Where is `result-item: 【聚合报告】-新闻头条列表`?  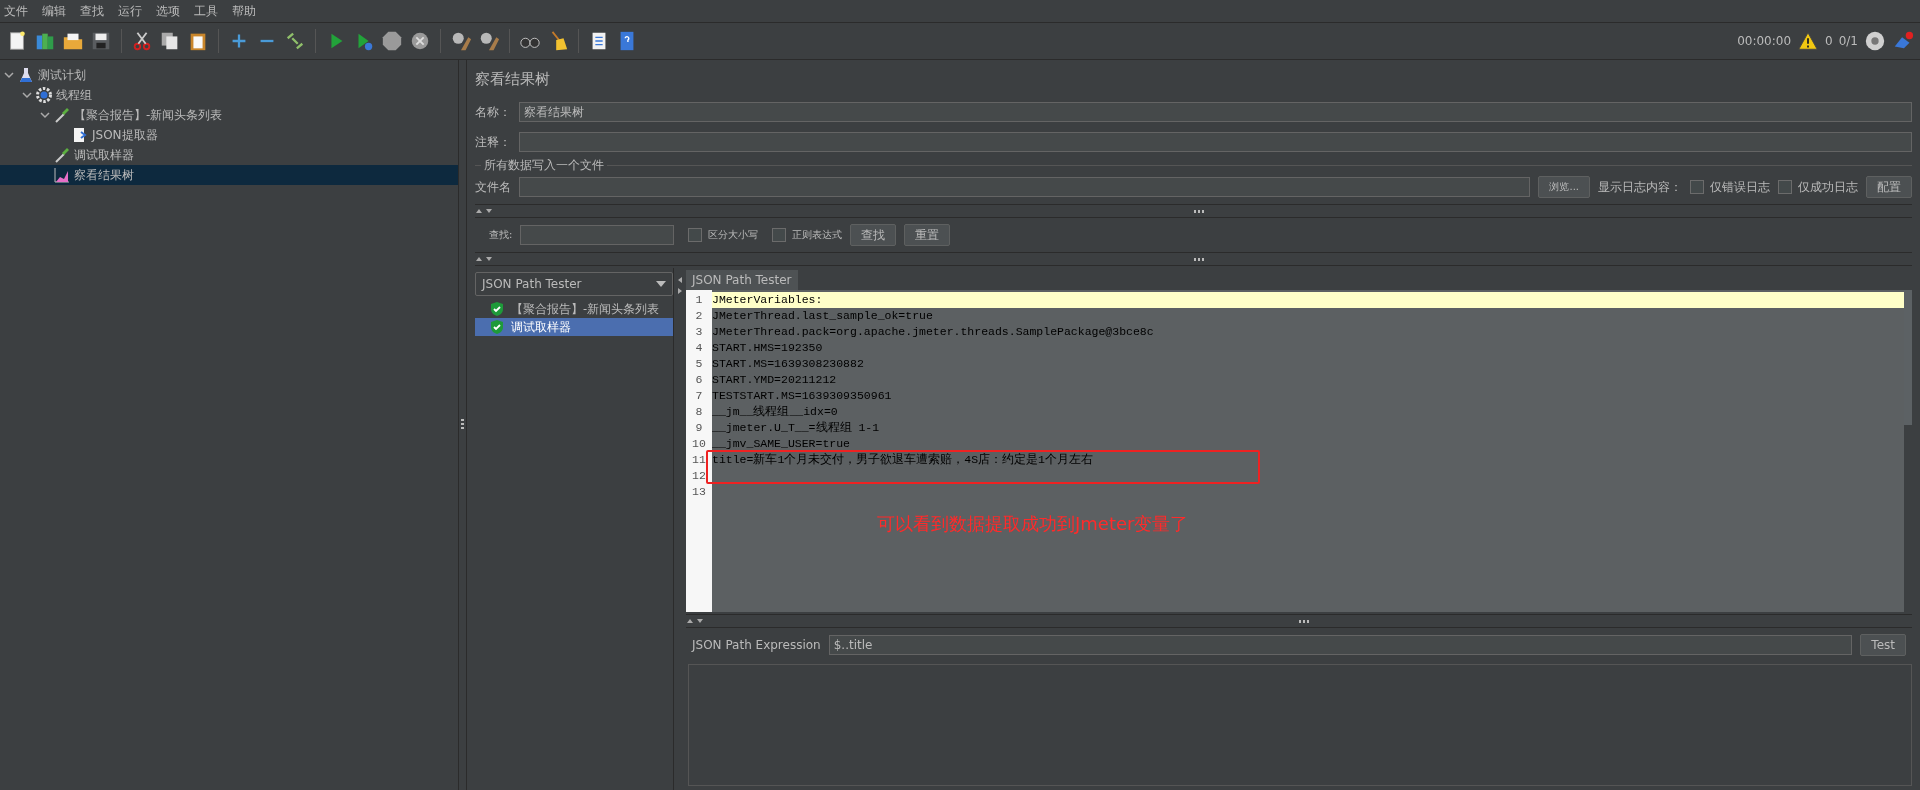 result-item: 【聚合报告】-新闻头条列表 is located at coordinates (574, 309).